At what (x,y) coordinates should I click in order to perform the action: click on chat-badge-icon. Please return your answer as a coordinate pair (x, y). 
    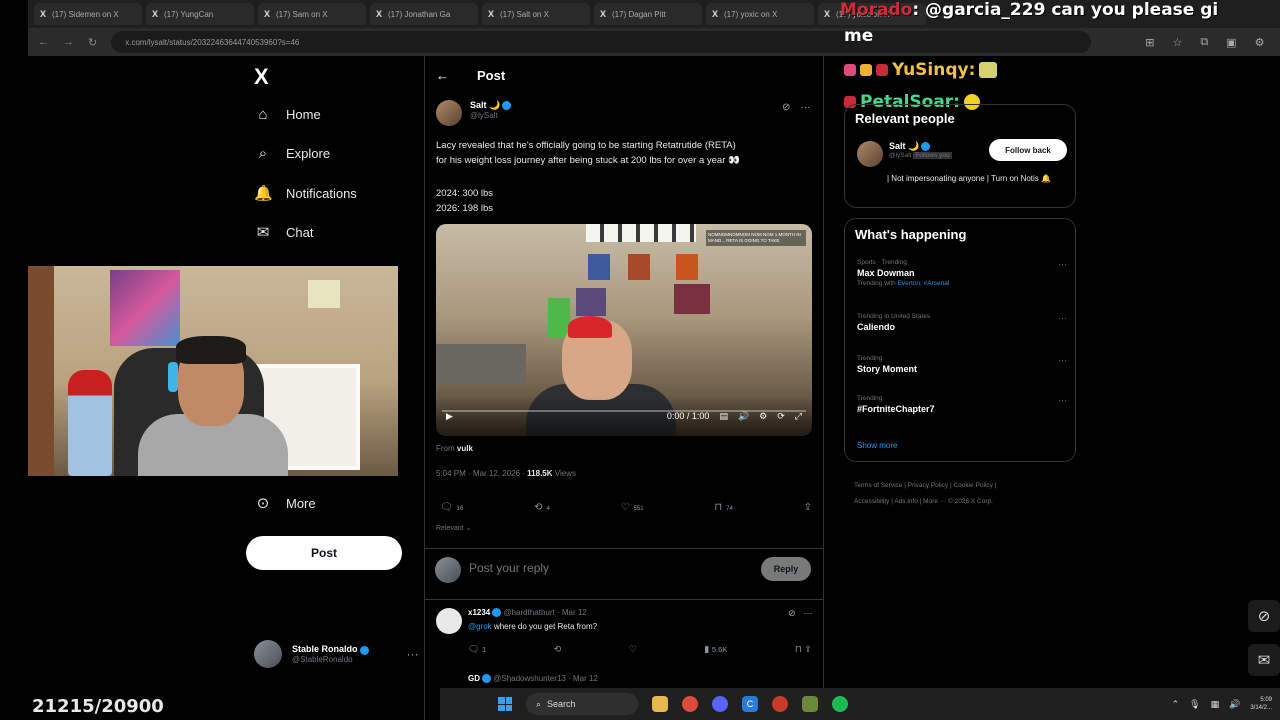
    Looking at the image, I should click on (866, 70).